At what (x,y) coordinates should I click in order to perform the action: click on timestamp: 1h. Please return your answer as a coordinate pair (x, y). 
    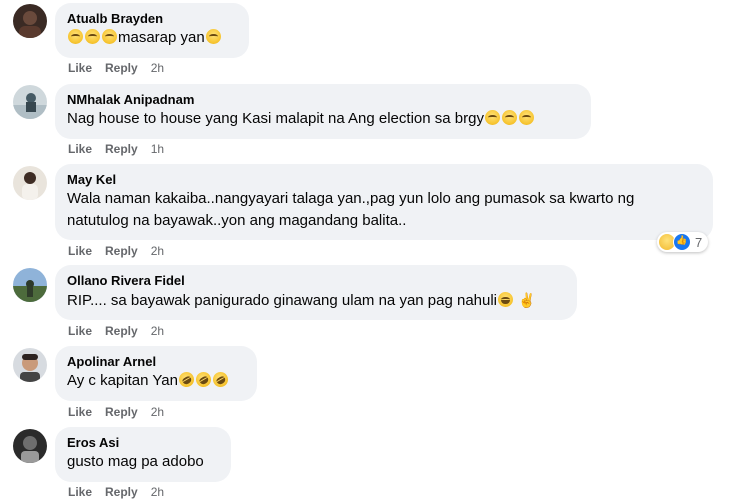
    Looking at the image, I should click on (157, 149).